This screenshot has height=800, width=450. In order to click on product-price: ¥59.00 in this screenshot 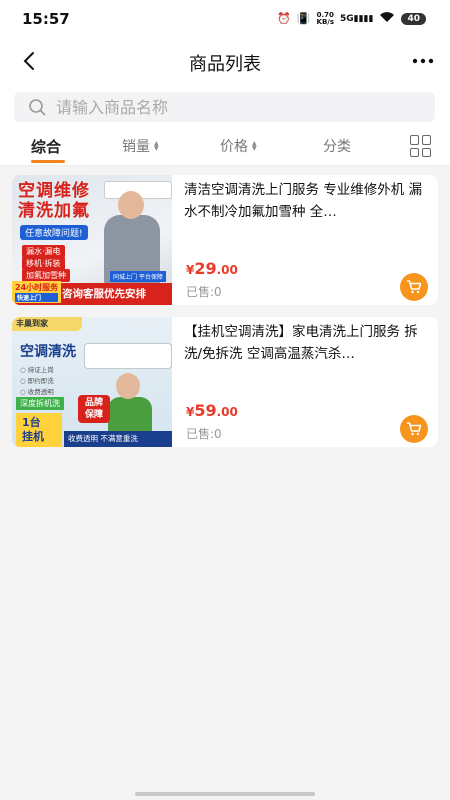, I will do `click(212, 410)`.